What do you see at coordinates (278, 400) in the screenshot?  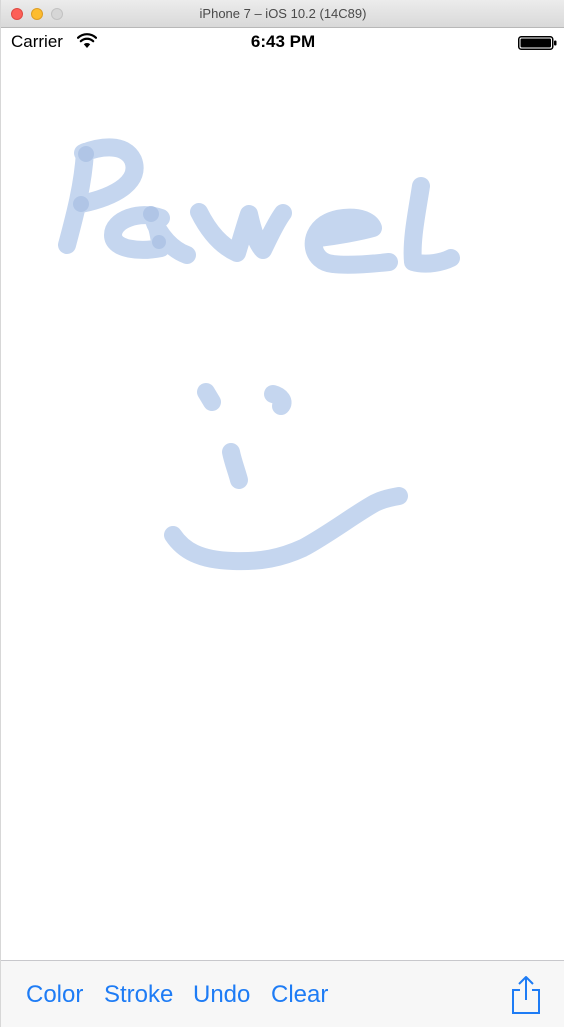 I see `stroke-right-eye` at bounding box center [278, 400].